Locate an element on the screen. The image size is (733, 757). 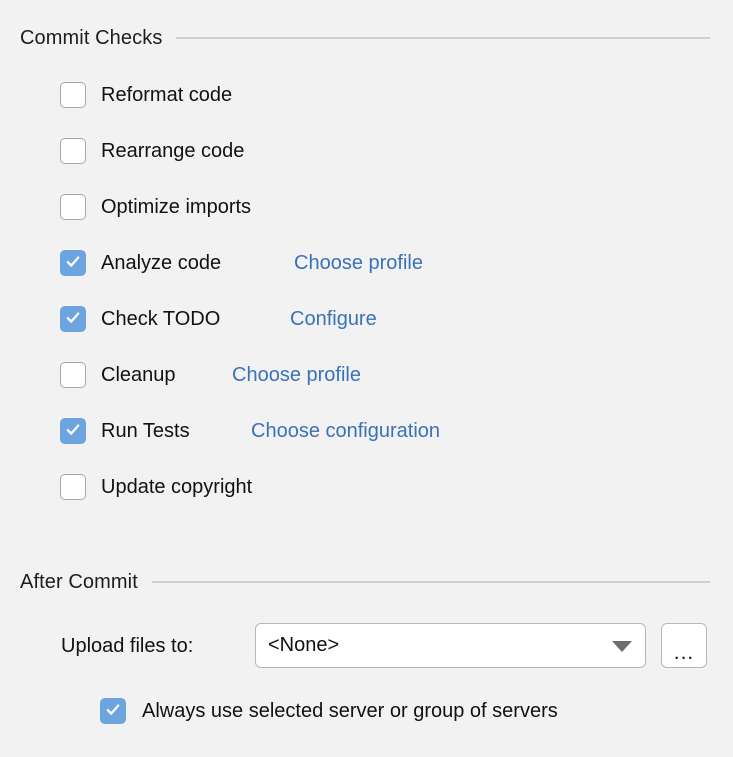
checkbox-label-cleanup: Cleanup is located at coordinates (138, 375).